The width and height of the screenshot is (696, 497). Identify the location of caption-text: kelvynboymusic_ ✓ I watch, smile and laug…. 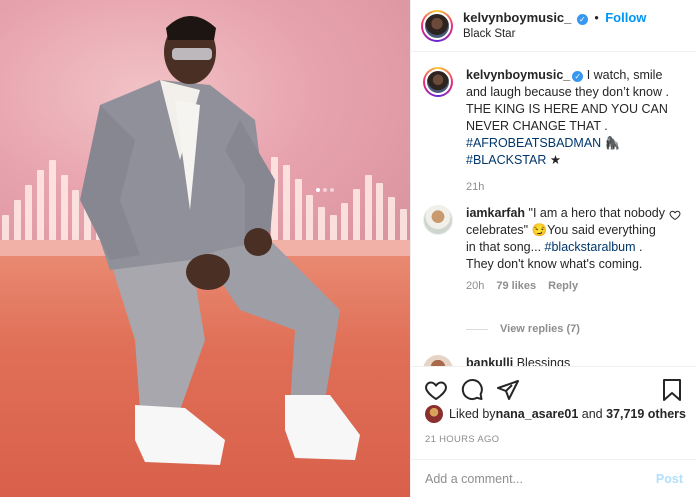
(575, 118).